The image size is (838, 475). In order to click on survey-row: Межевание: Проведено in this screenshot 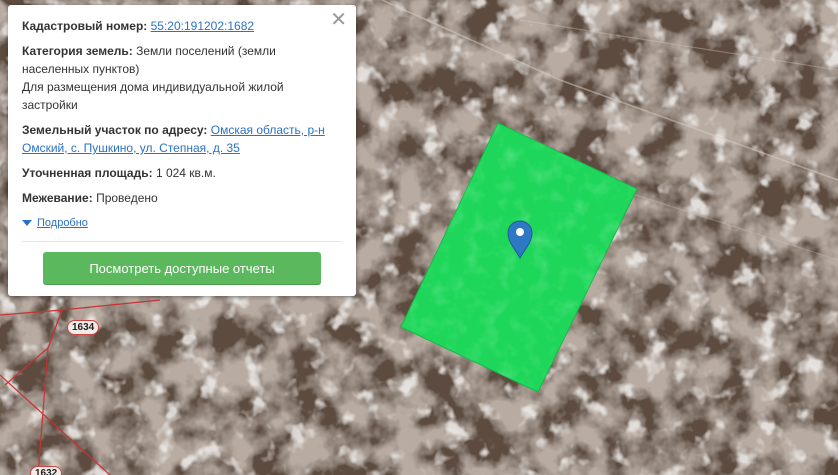, I will do `click(182, 198)`.